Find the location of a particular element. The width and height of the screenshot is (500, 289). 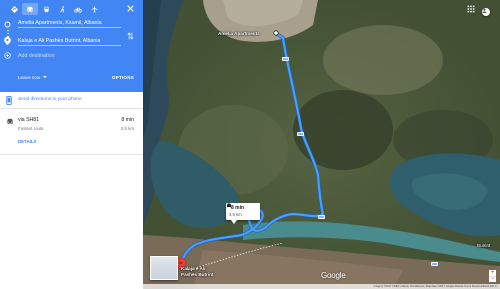

origin-input: Amelia Apartments, Ksamil, Albania is located at coordinates (69, 23).